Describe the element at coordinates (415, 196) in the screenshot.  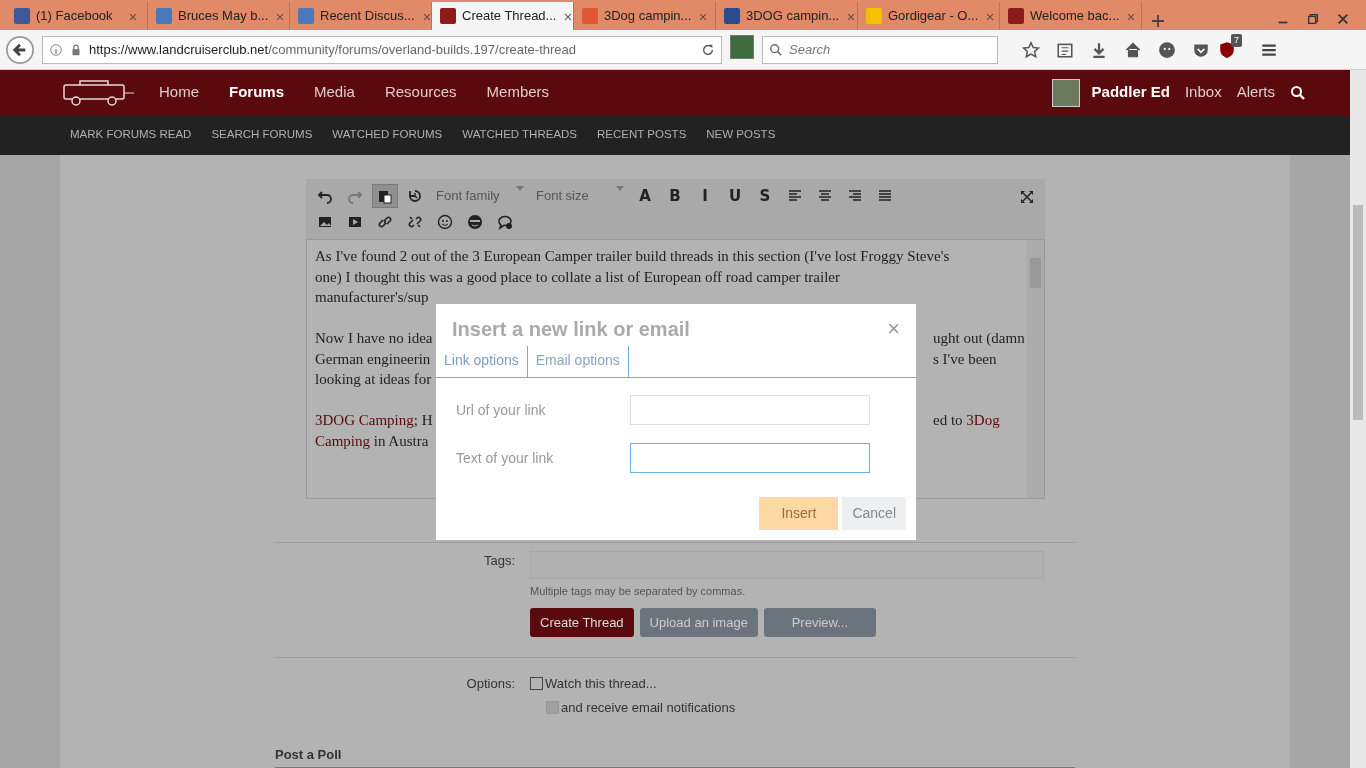
I see `history-icon` at that location.